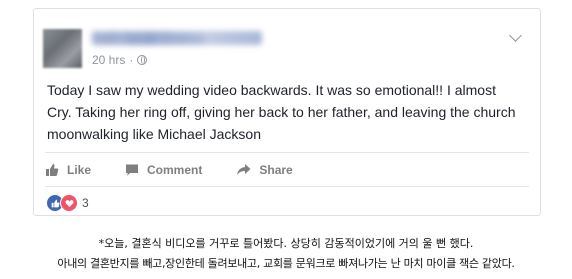 The width and height of the screenshot is (572, 279). Describe the element at coordinates (515, 35) in the screenshot. I see `chevron-down-icon` at that location.